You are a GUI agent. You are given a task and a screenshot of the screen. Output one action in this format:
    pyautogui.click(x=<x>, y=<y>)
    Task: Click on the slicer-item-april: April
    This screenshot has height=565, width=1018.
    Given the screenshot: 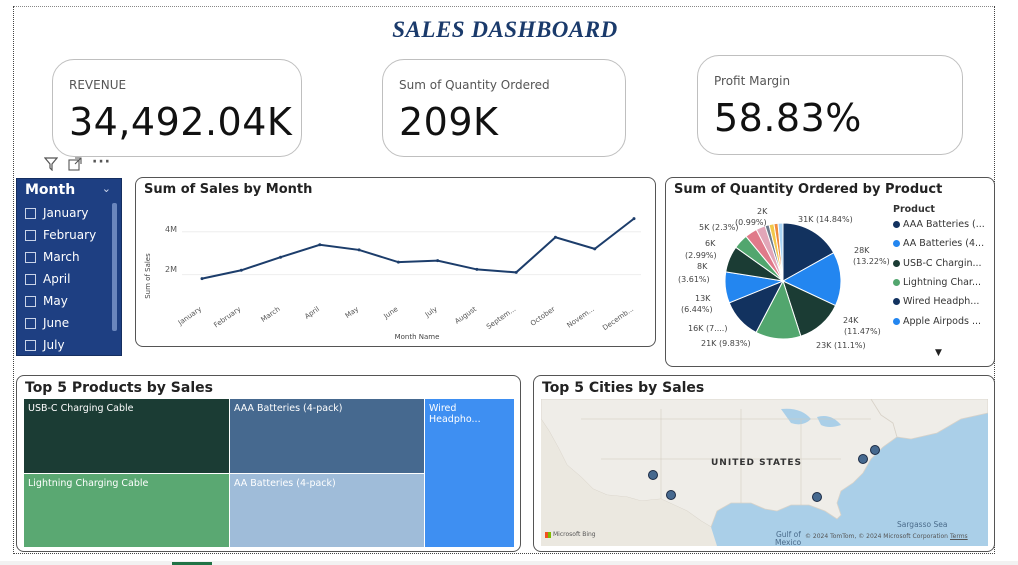 What is the action you would take?
    pyautogui.click(x=68, y=279)
    